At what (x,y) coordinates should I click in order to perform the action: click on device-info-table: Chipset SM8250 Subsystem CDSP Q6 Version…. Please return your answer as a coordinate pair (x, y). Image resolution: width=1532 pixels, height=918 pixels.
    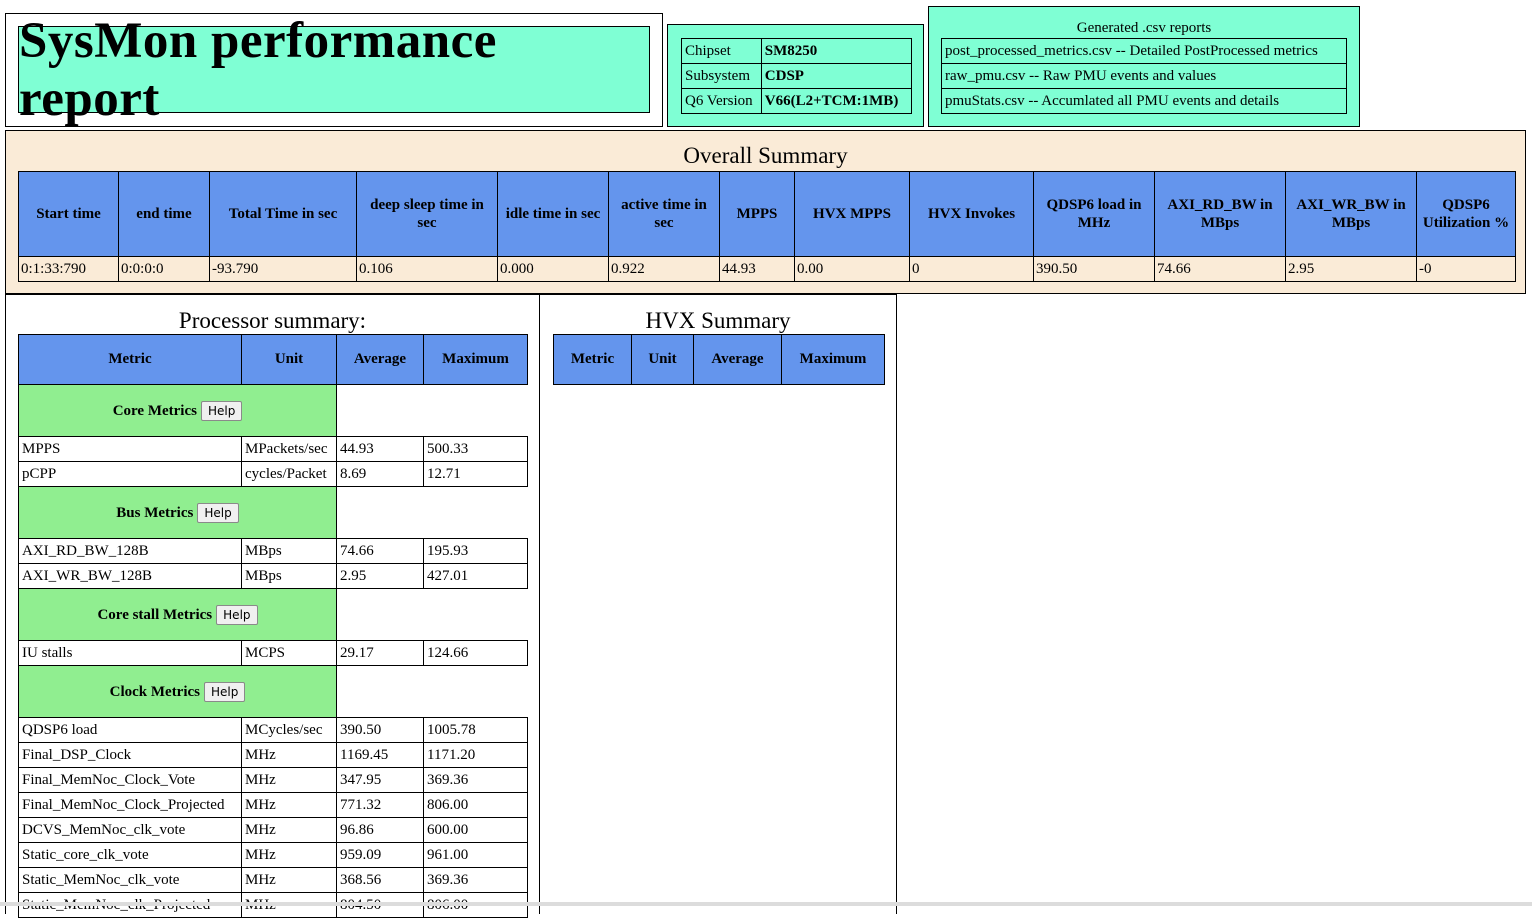
    Looking at the image, I should click on (797, 76).